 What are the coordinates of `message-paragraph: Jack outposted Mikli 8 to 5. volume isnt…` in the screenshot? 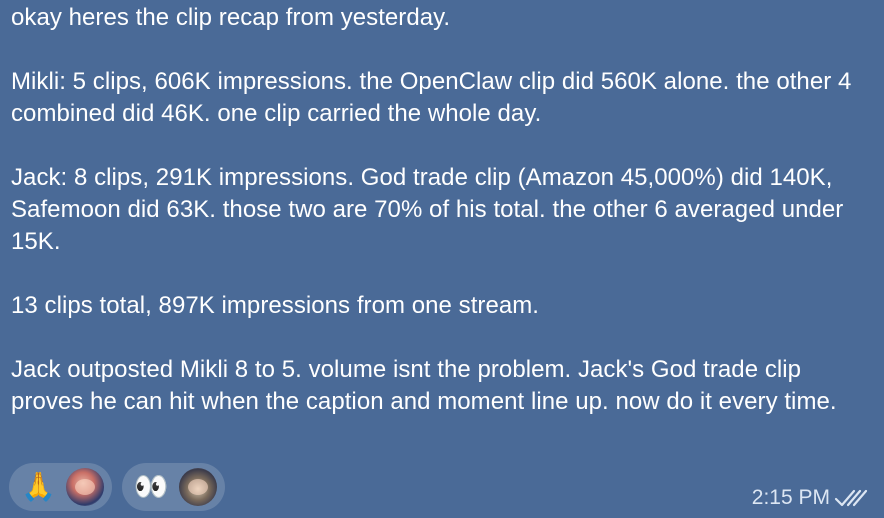 It's located at (424, 385).